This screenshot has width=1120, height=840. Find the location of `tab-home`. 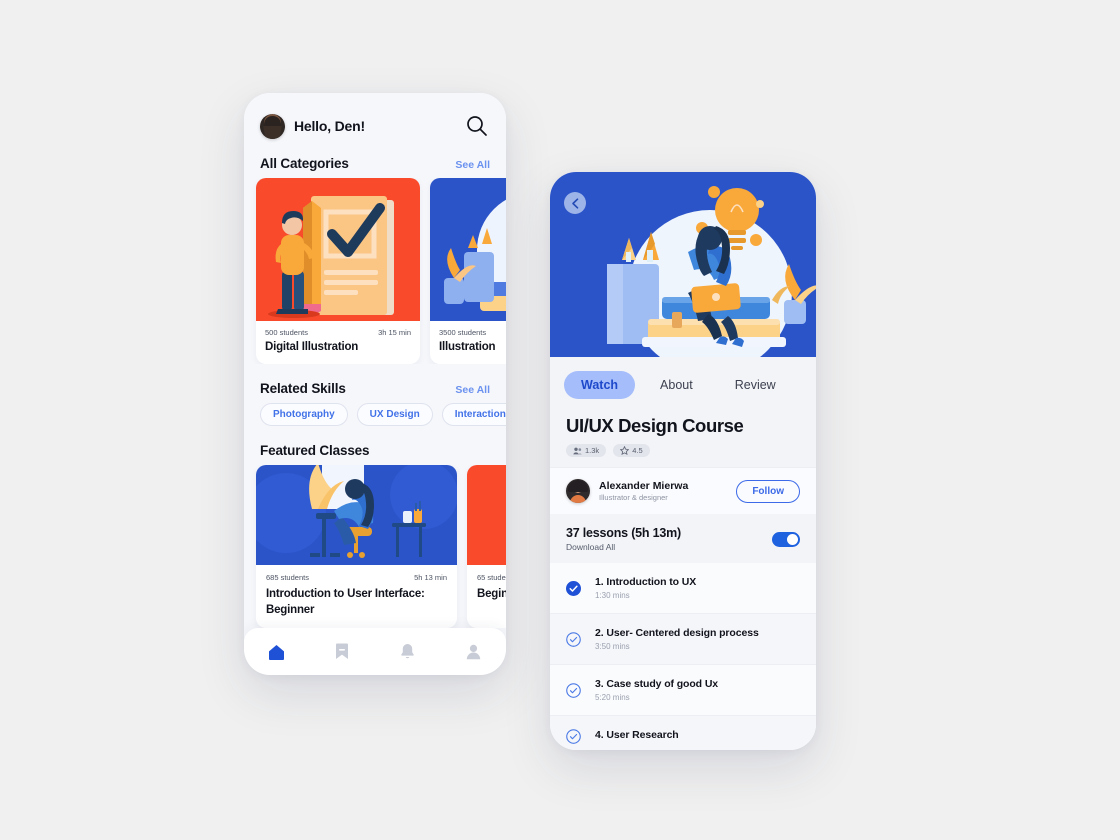

tab-home is located at coordinates (277, 652).